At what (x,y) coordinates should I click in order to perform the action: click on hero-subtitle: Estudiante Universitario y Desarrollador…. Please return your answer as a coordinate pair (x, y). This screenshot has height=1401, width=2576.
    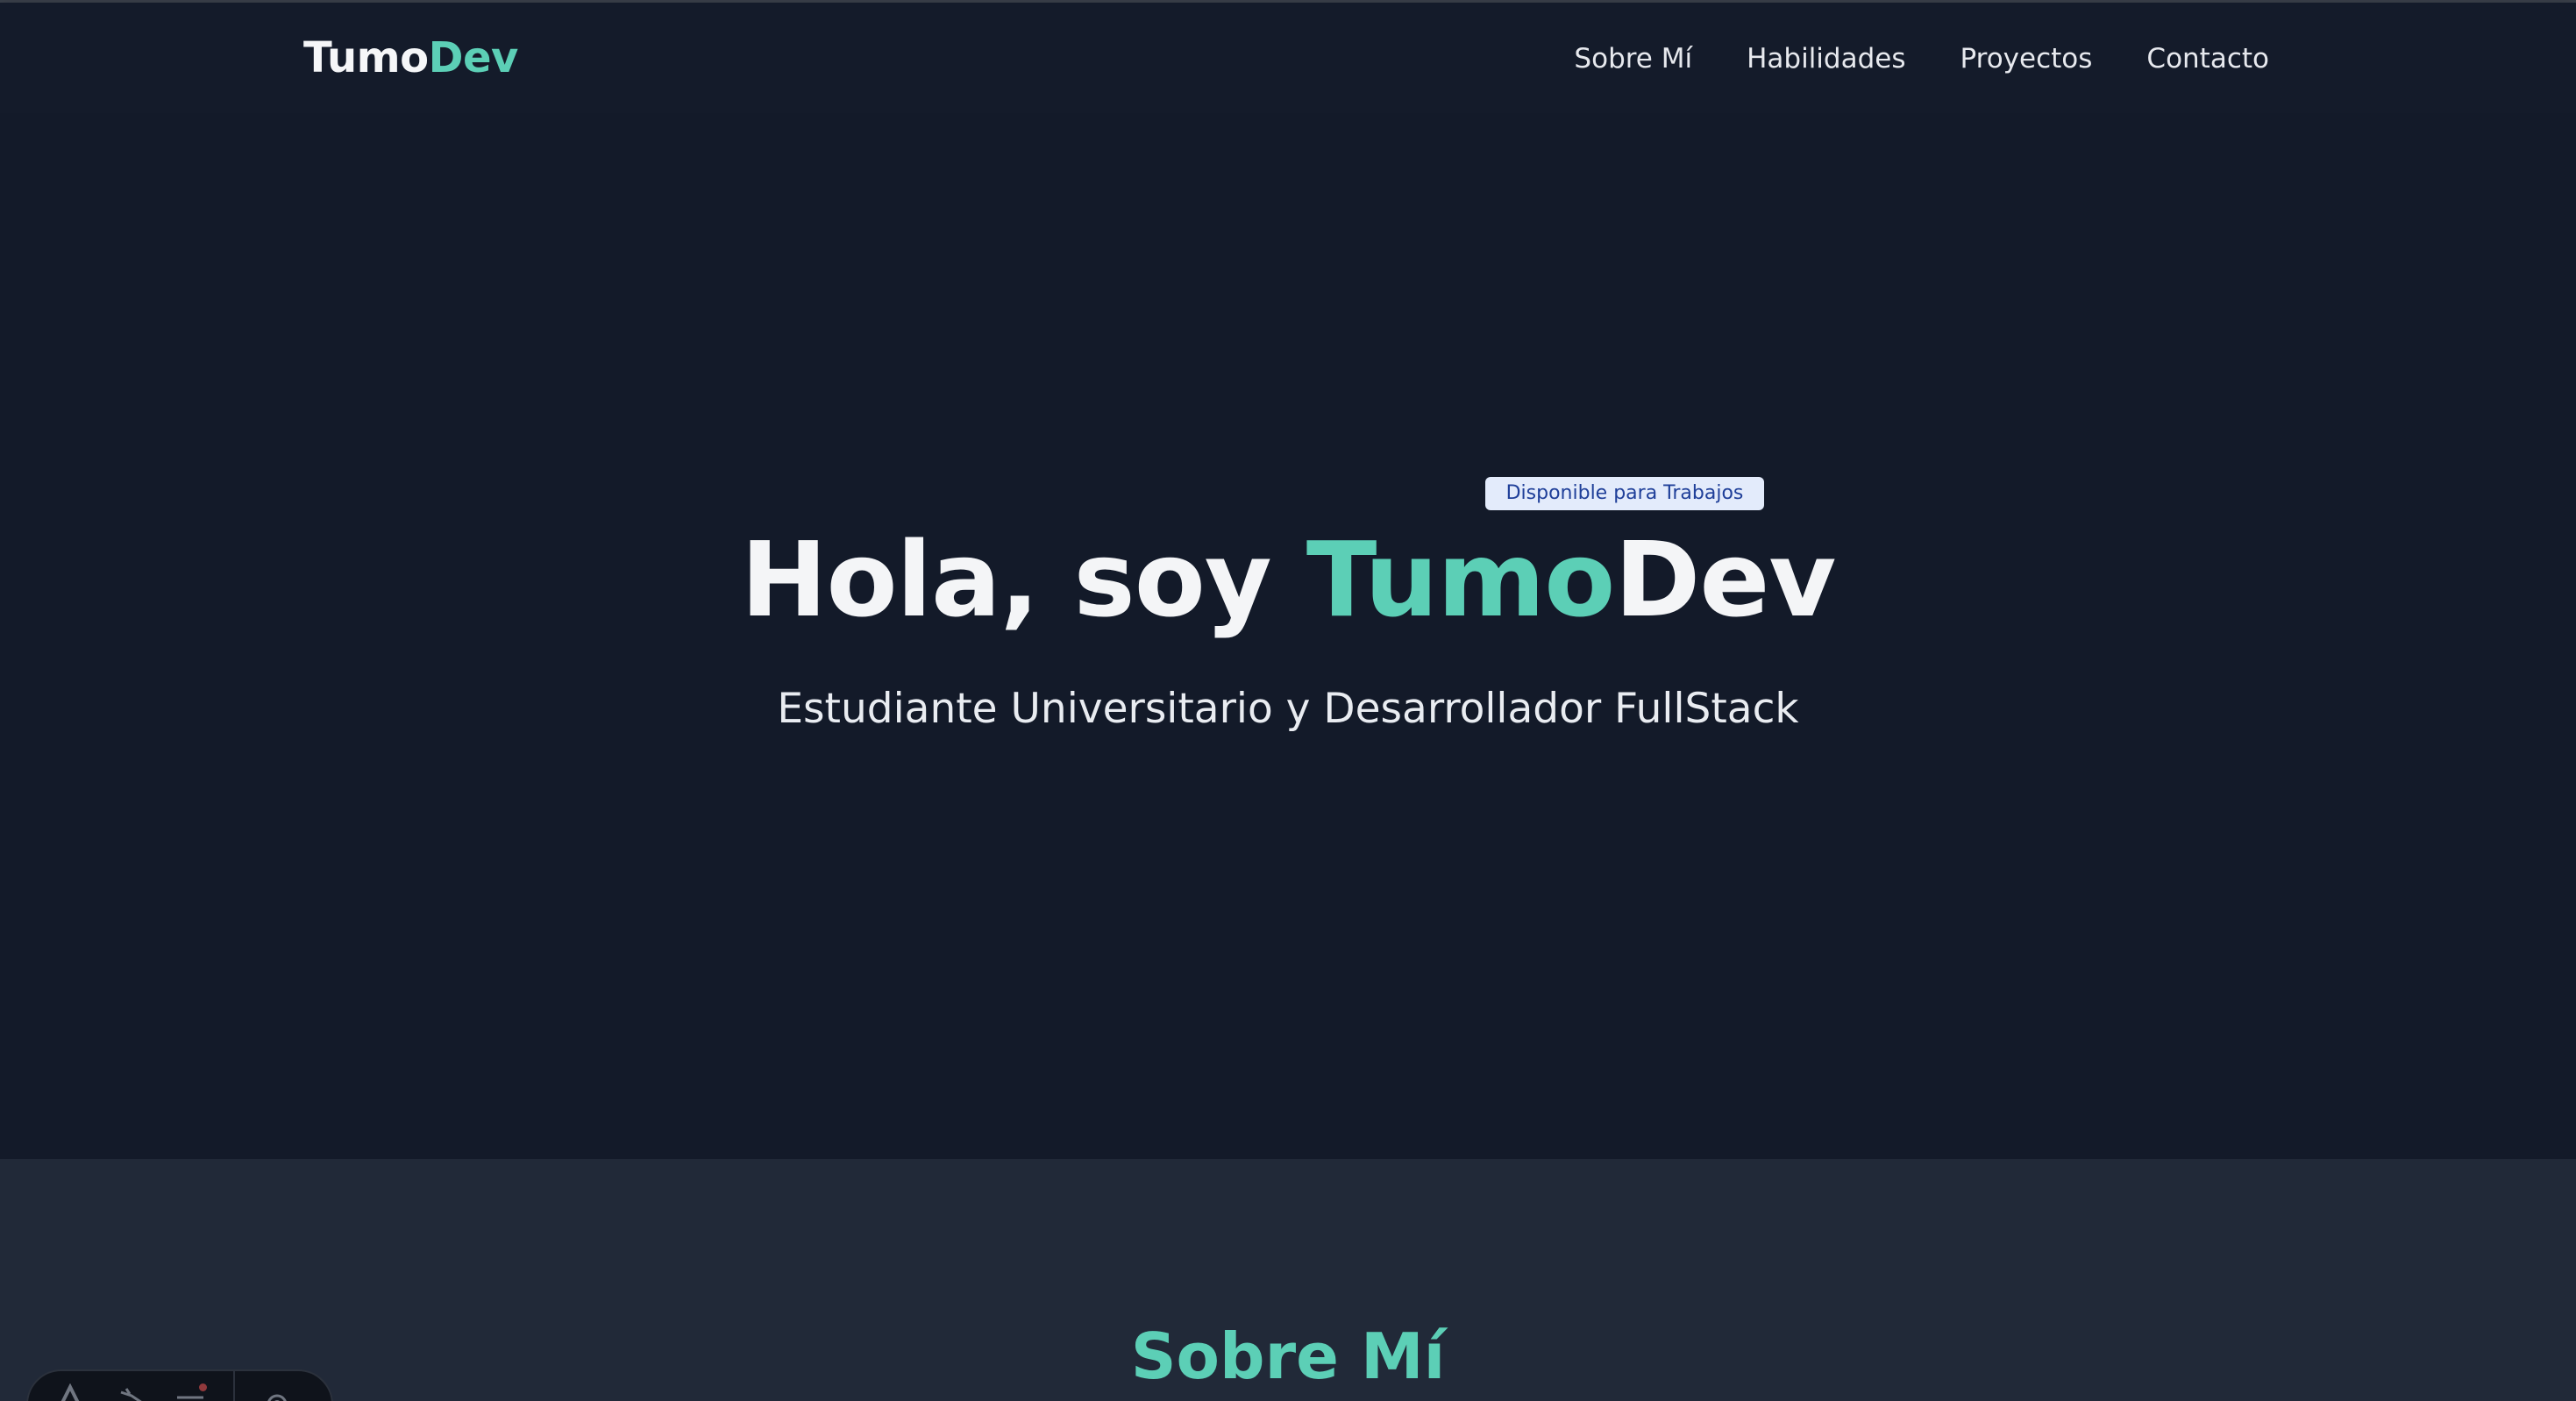
    Looking at the image, I should click on (1288, 709).